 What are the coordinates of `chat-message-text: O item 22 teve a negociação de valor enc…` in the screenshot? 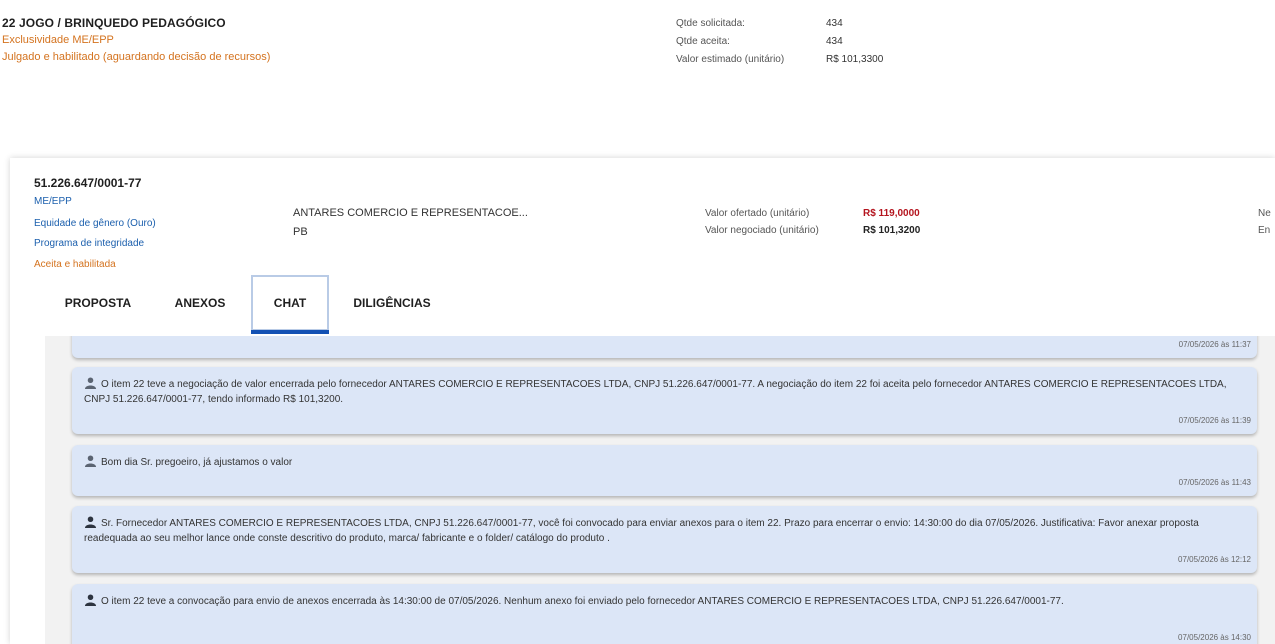 It's located at (655, 392).